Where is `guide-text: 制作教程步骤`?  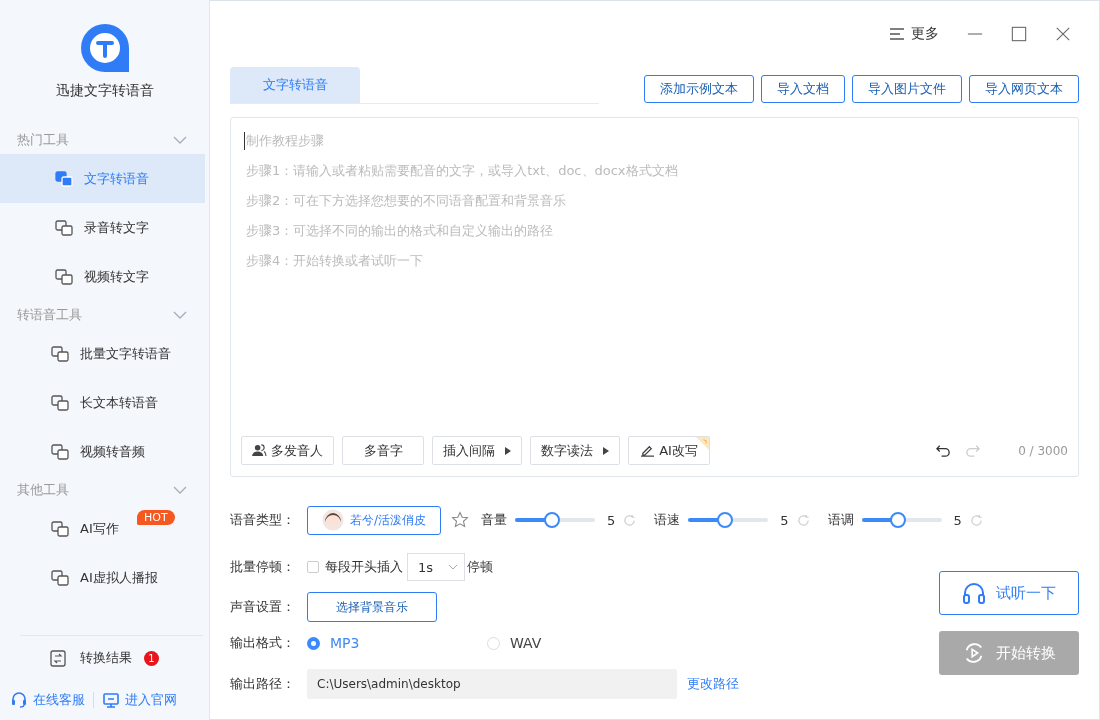
guide-text: 制作教程步骤 is located at coordinates (656, 141).